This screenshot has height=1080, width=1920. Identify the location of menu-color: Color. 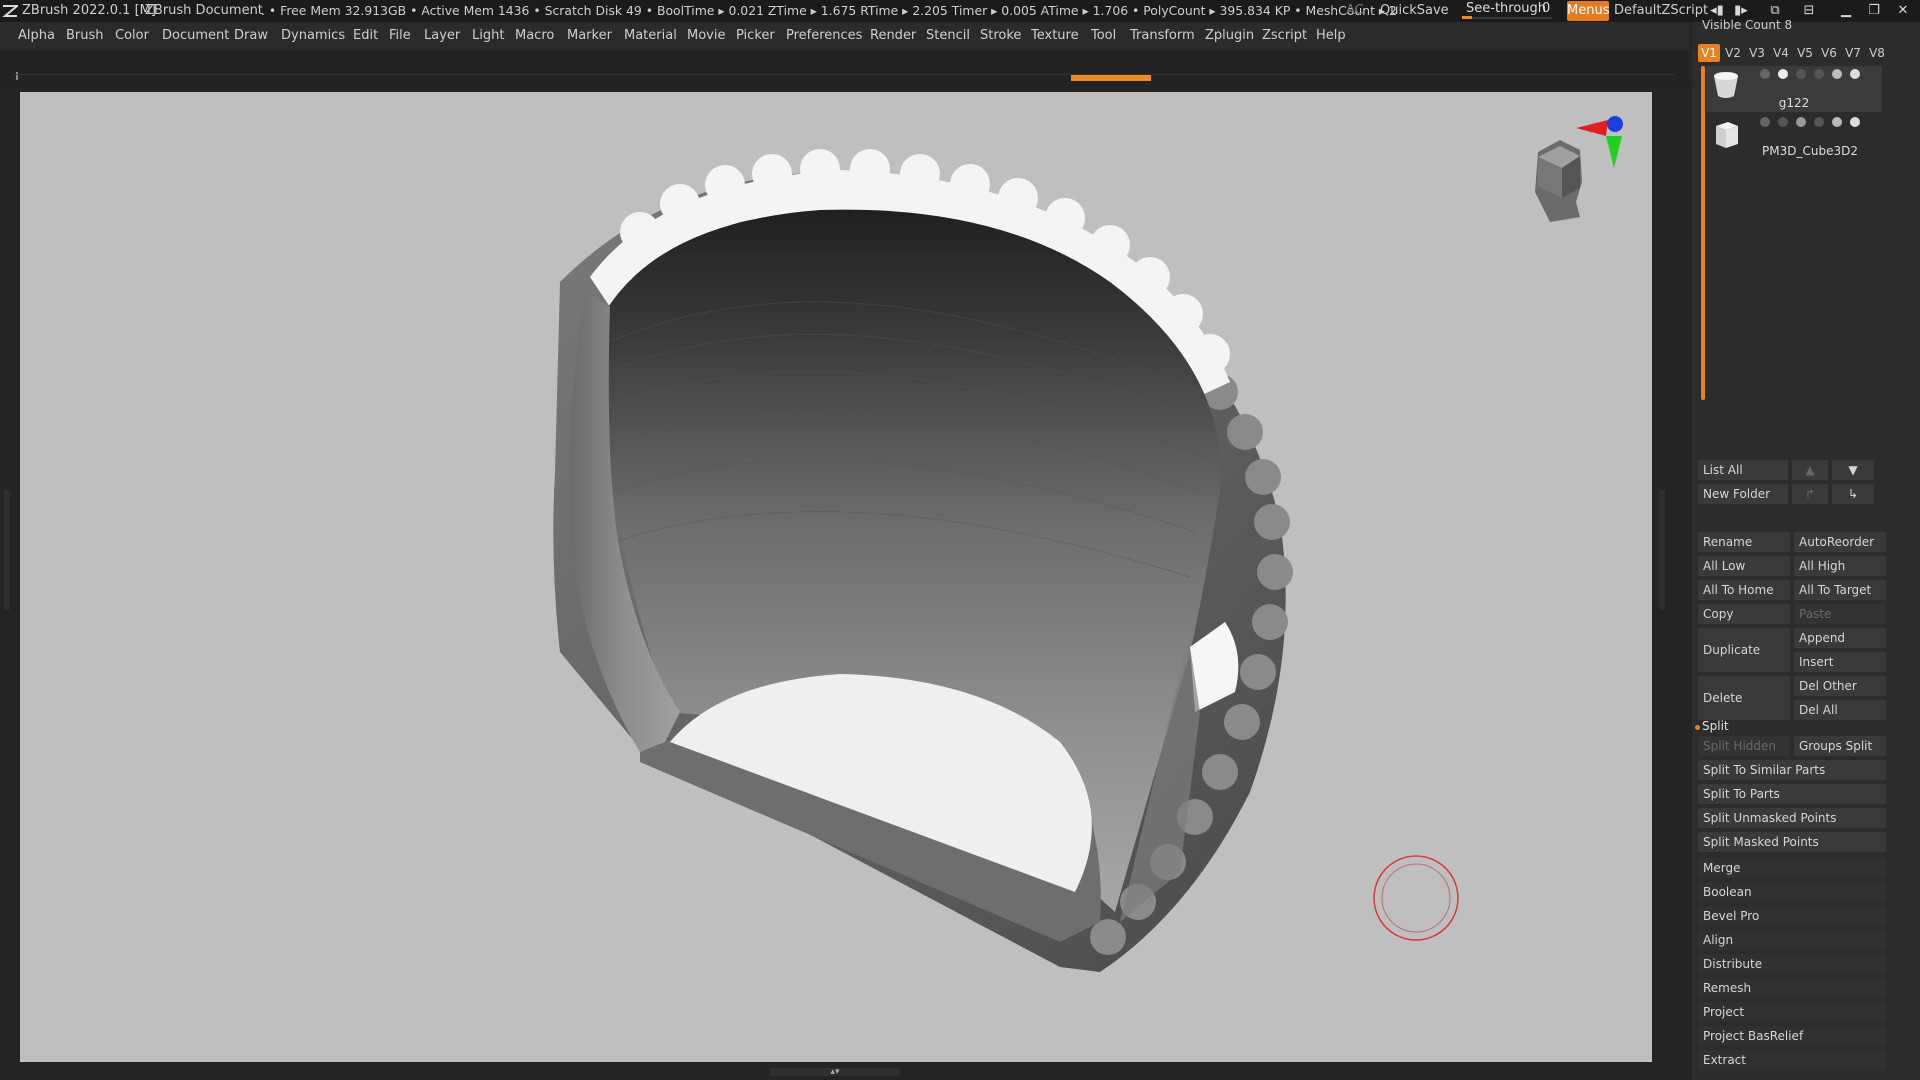
(132, 36).